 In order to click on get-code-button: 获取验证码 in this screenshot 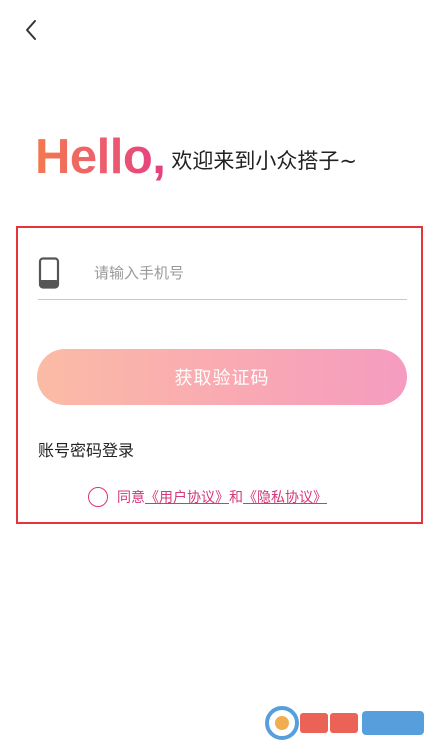, I will do `click(222, 377)`.